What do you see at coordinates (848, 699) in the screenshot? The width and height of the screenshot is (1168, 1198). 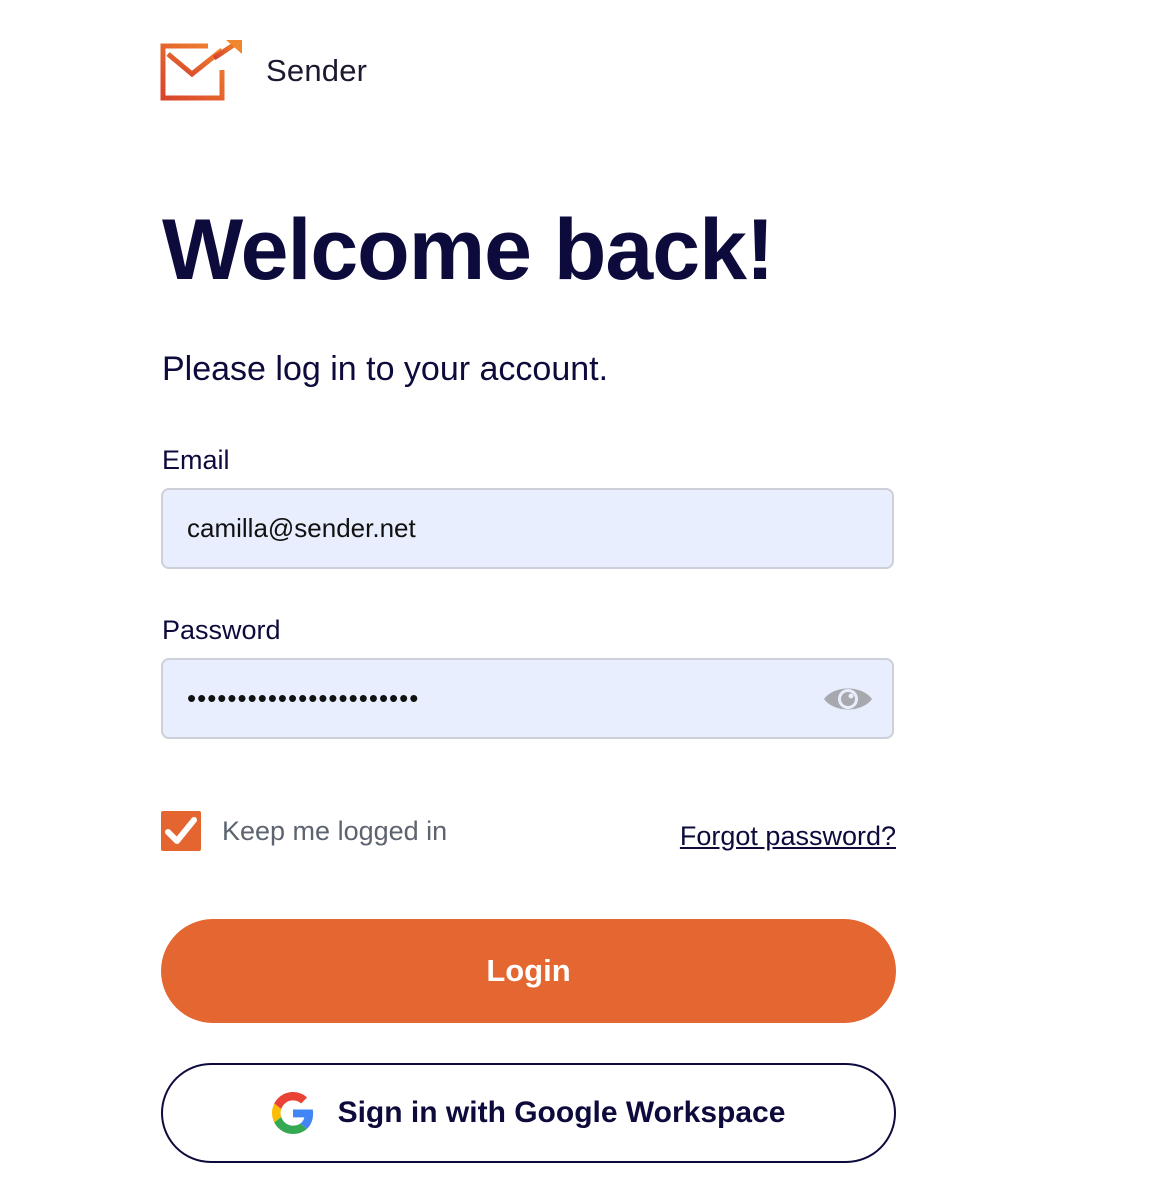 I see `eye-icon` at bounding box center [848, 699].